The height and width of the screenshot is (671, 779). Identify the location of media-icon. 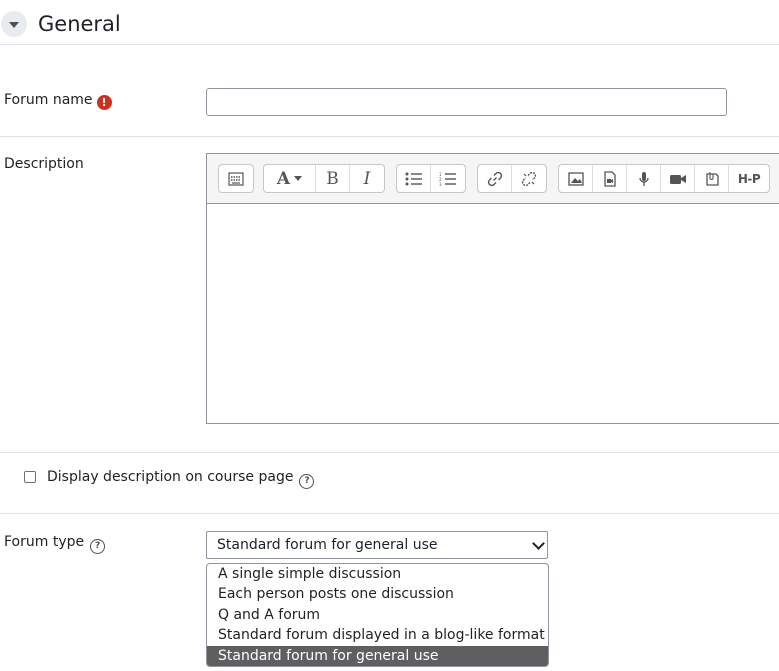
(610, 178).